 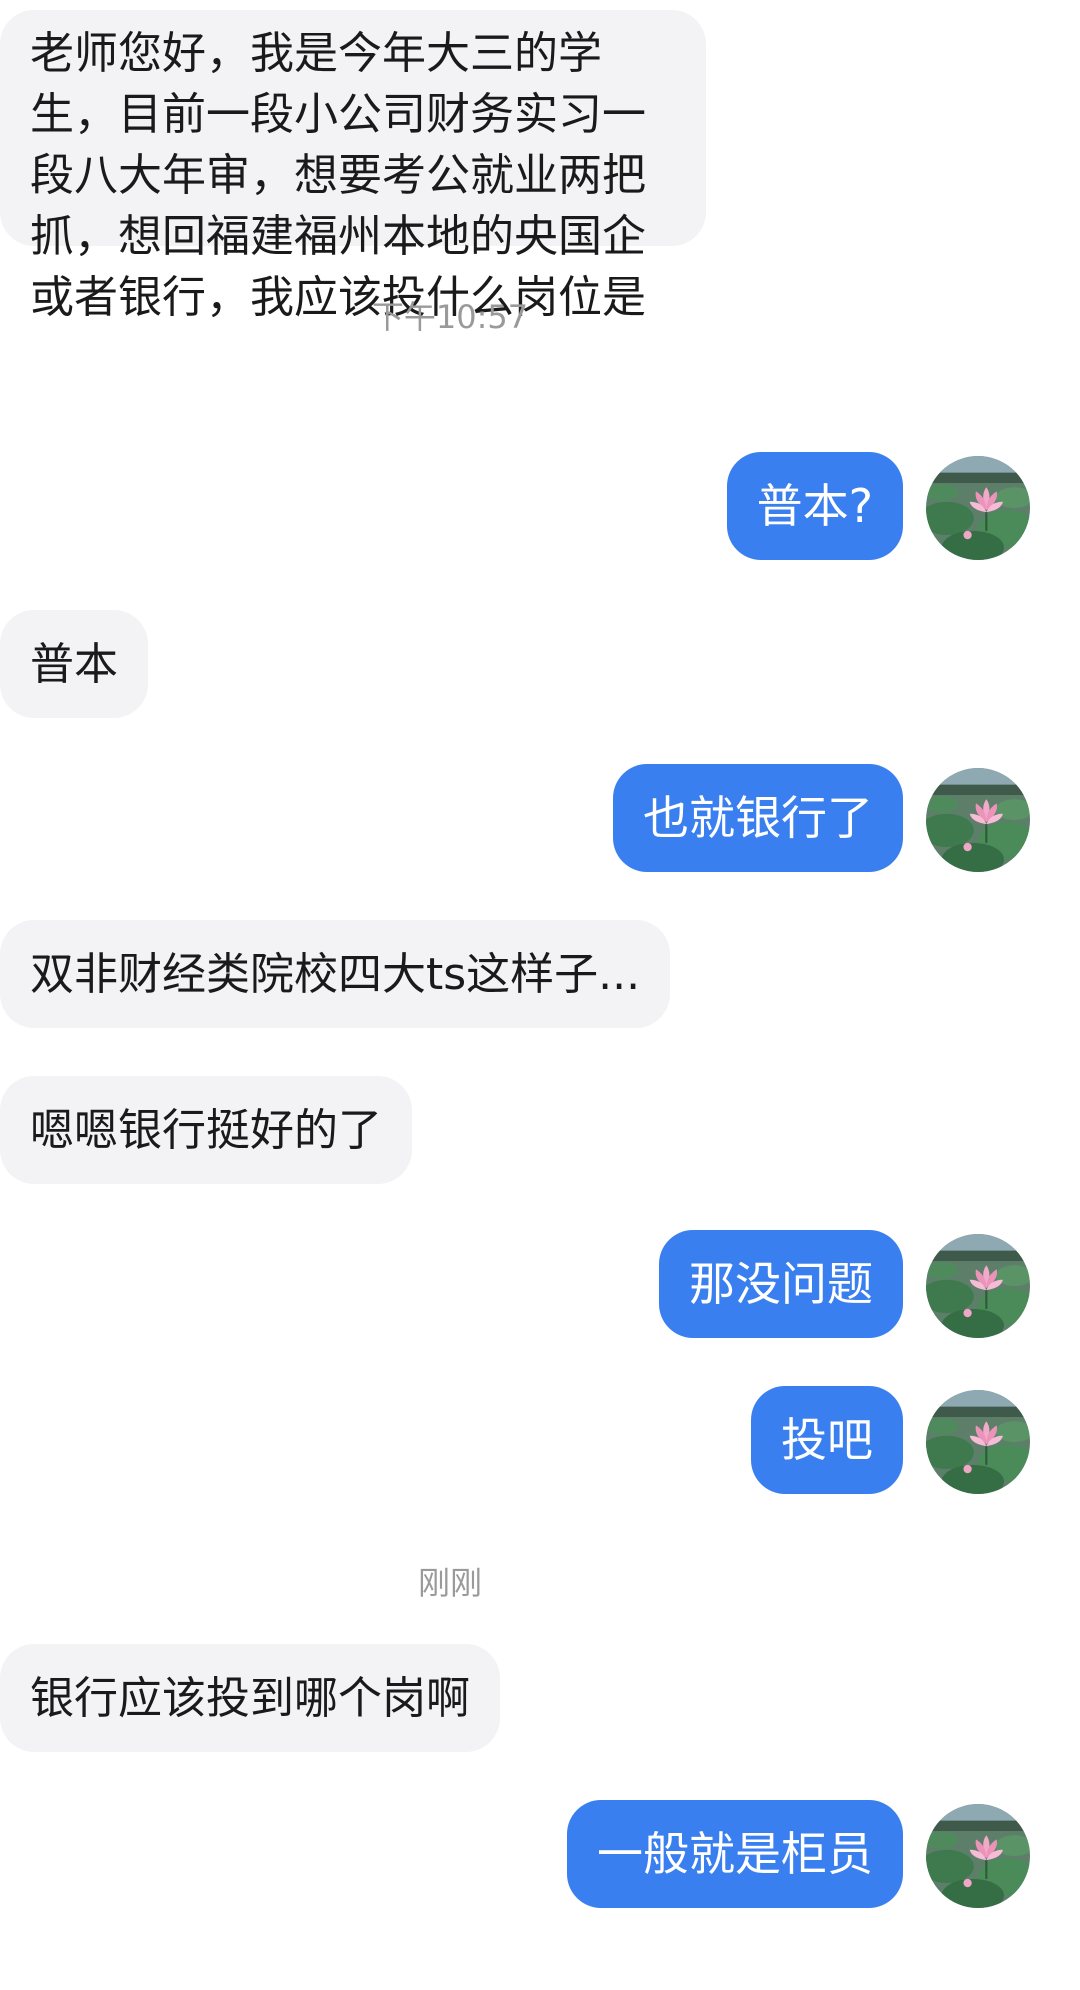 I want to click on outgoing-message-bubble: 那没问题, so click(x=781, y=1284).